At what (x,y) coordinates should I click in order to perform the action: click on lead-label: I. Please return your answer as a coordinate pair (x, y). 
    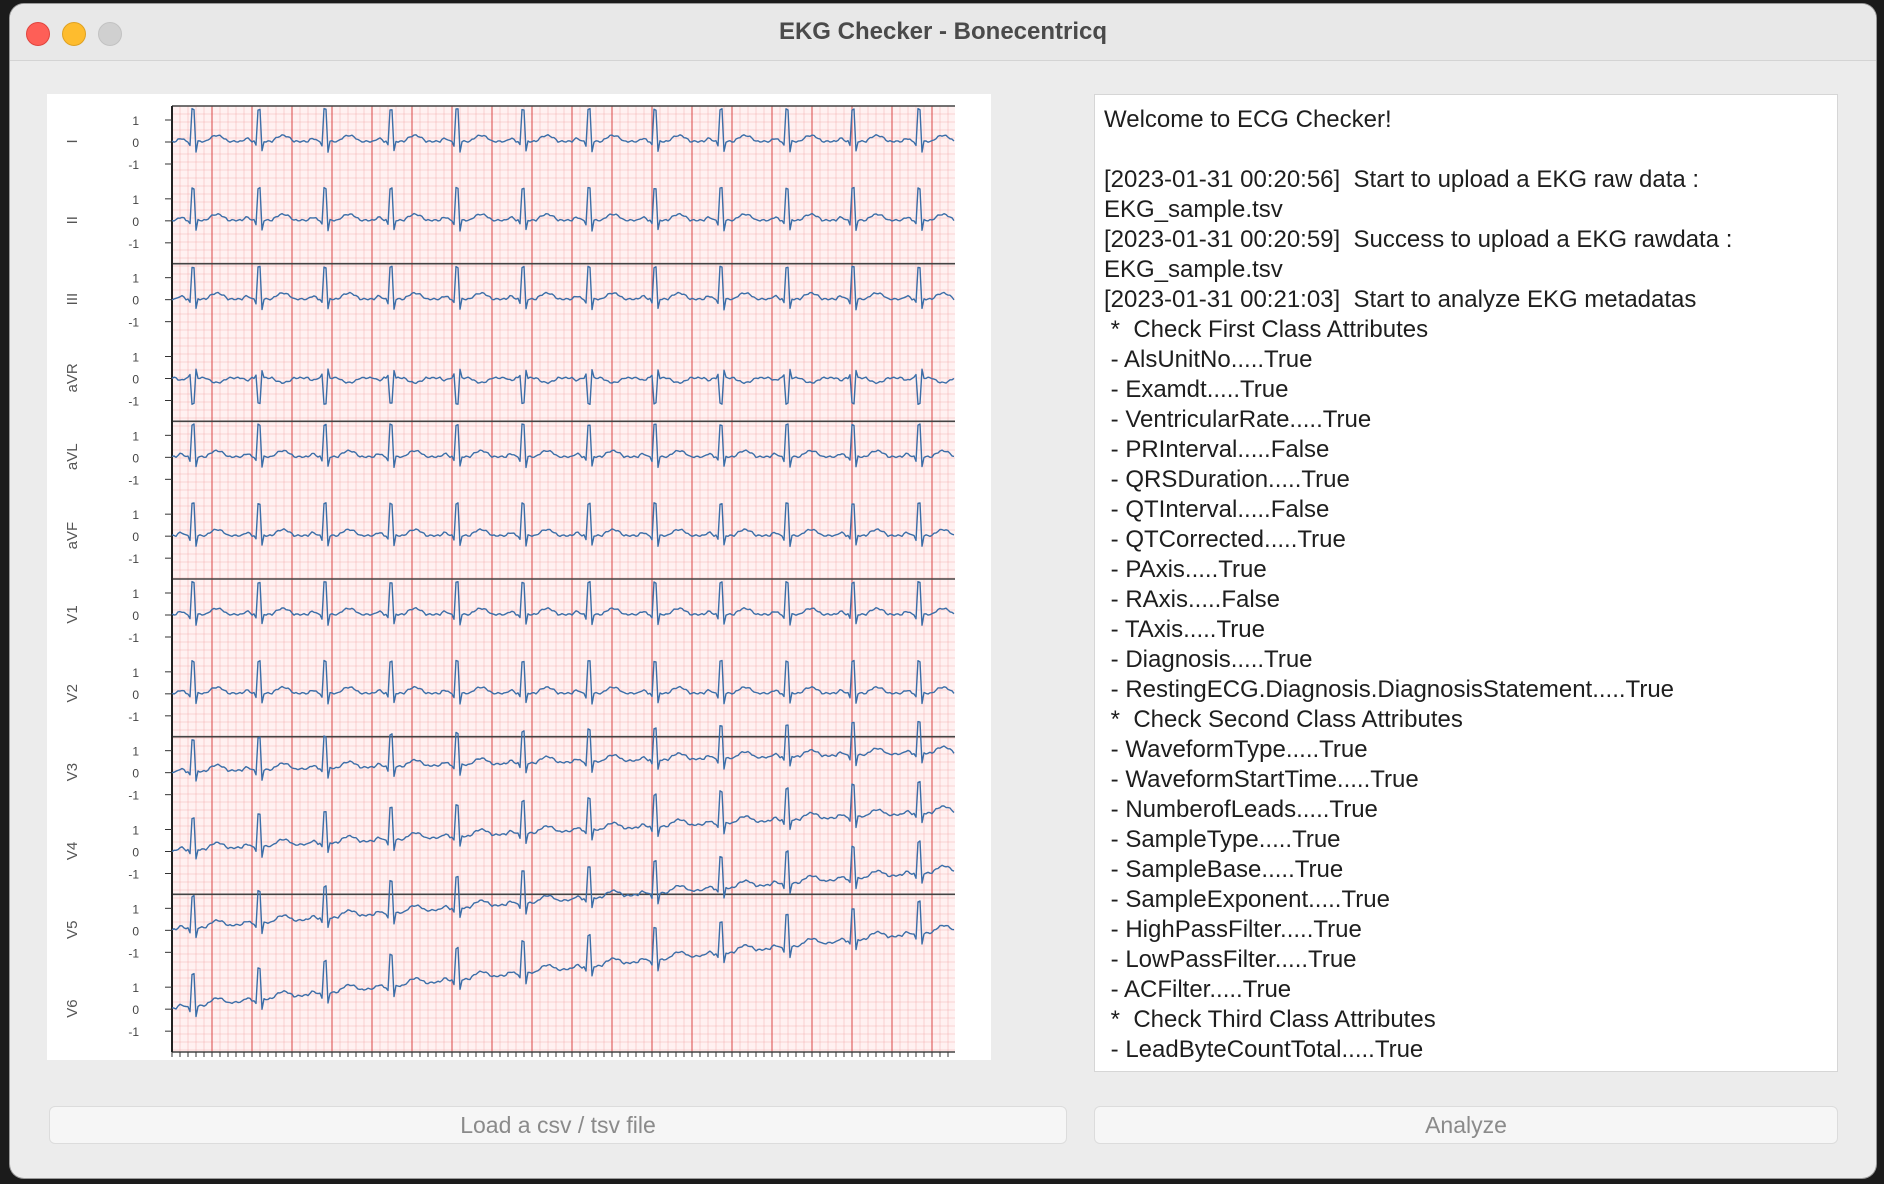
    Looking at the image, I should click on (72, 141).